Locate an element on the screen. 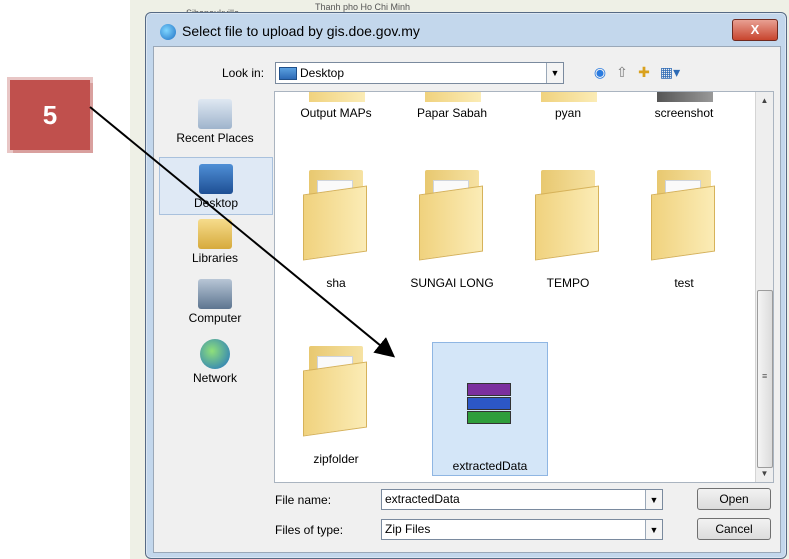 The height and width of the screenshot is (559, 789). look-in-value: Desktop is located at coordinates (322, 73).